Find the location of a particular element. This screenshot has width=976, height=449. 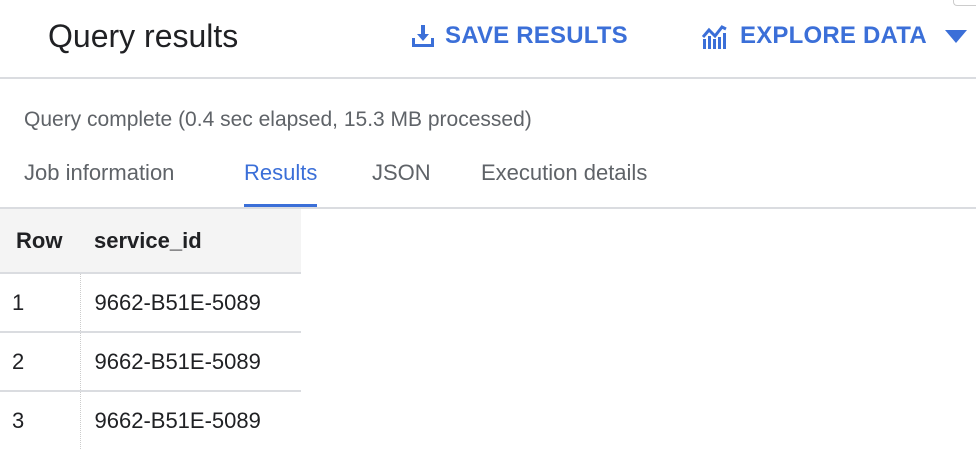

download-icon is located at coordinates (423, 36).